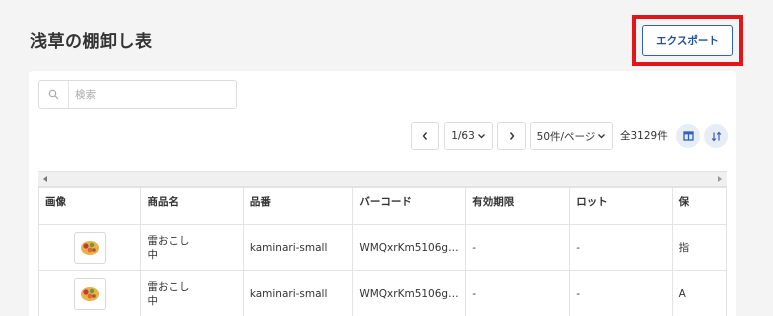  I want to click on search-box, so click(137, 94).